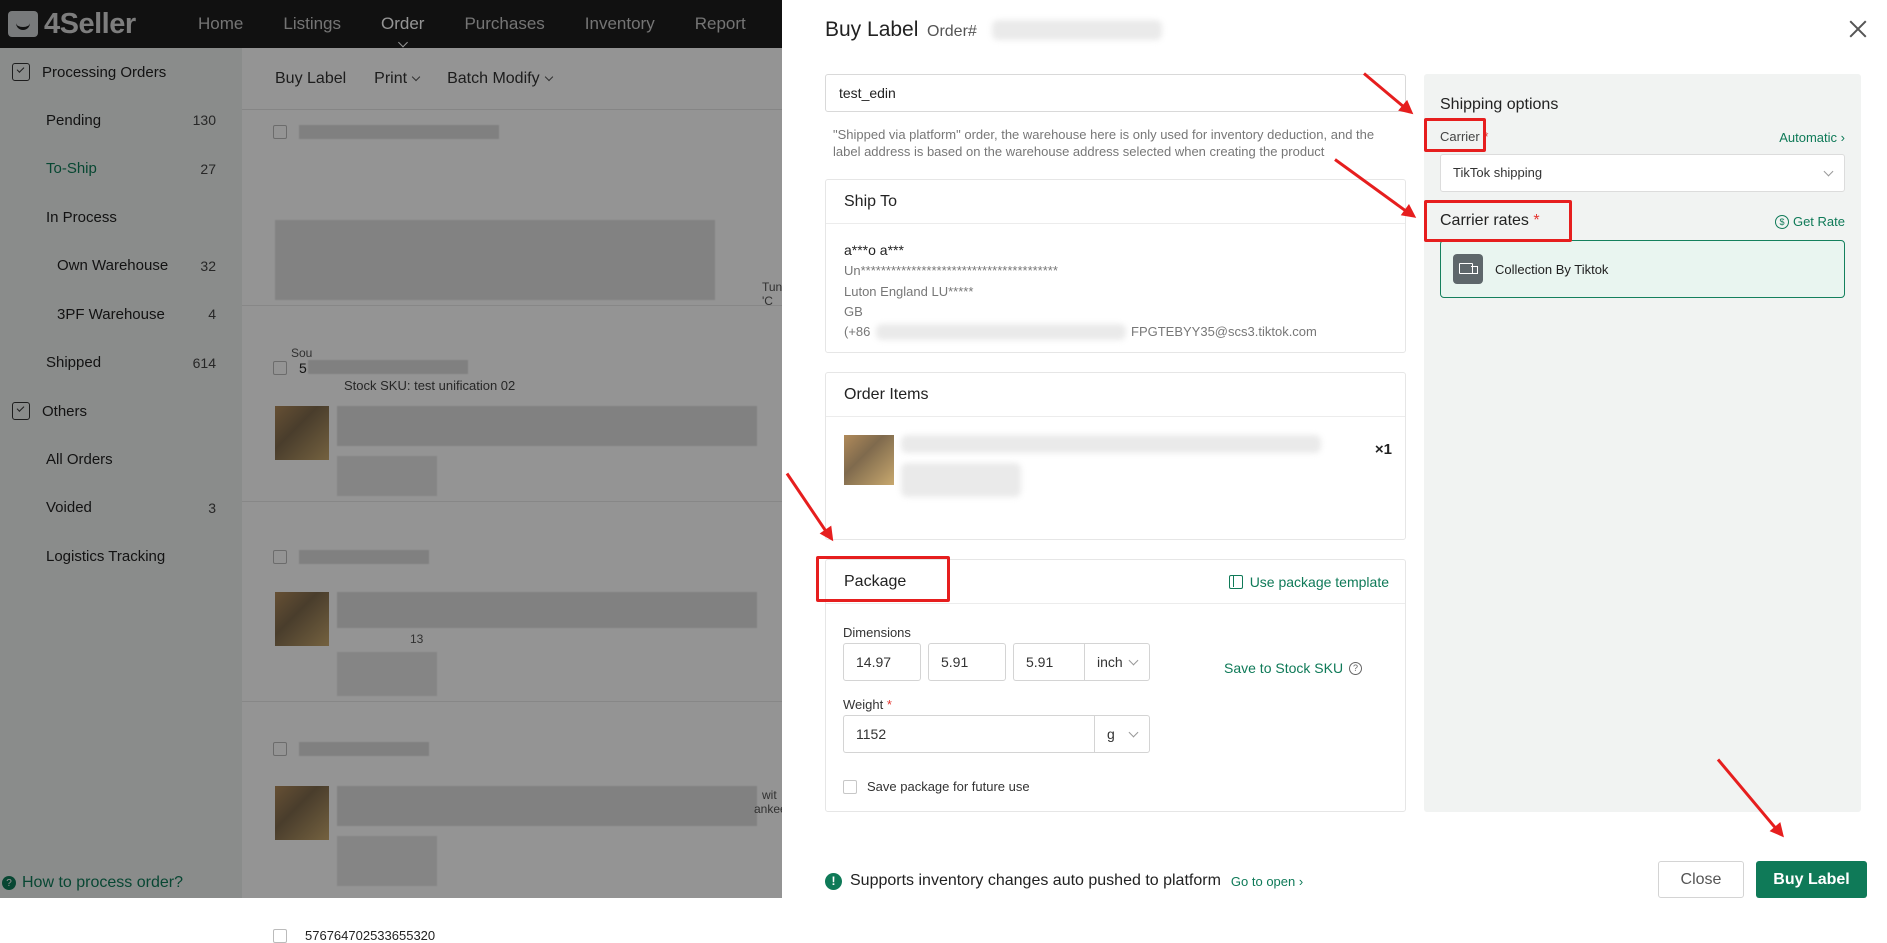  I want to click on length-input: 14.97, so click(882, 662).